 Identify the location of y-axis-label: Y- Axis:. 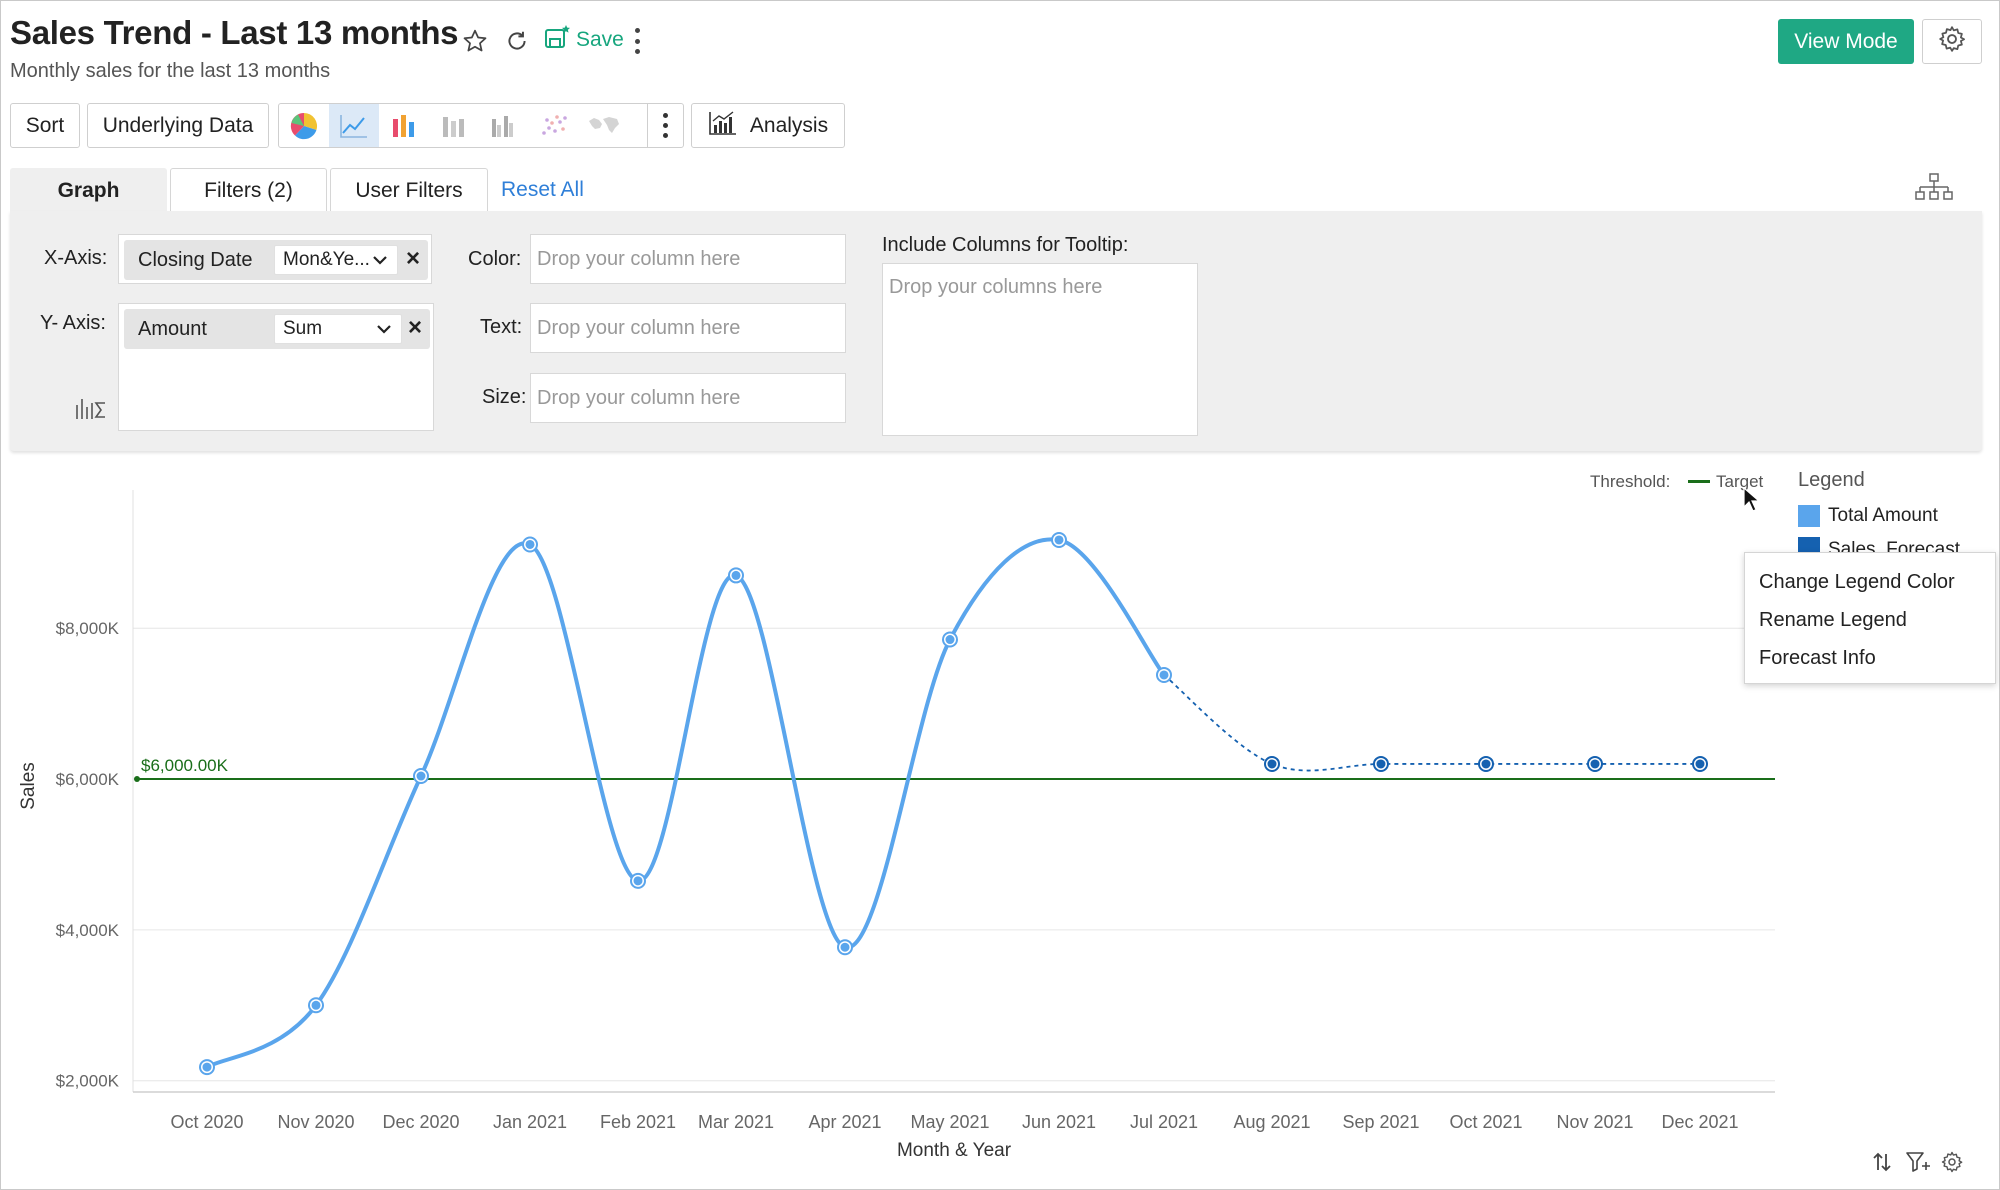
(73, 323).